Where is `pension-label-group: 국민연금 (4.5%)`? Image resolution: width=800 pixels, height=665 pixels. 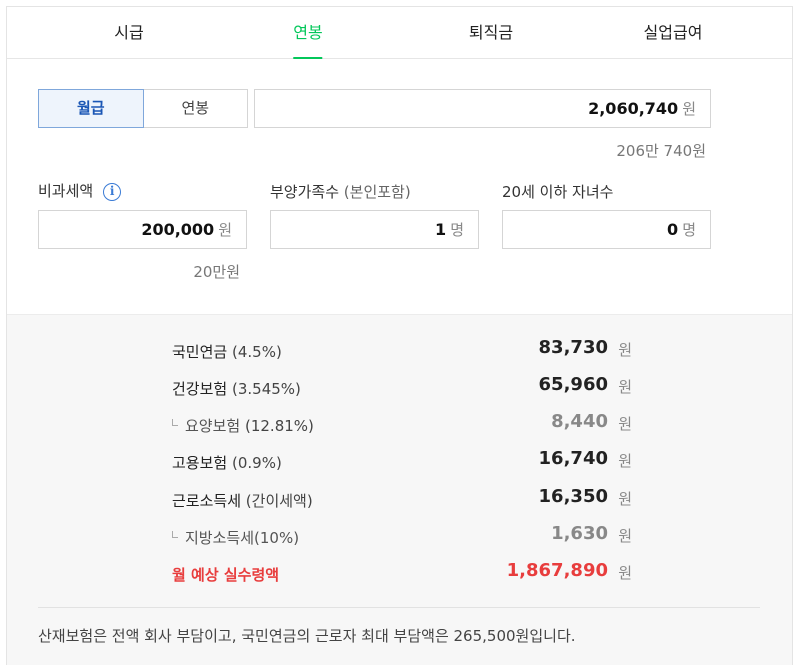 pension-label-group: 국민연금 (4.5%) is located at coordinates (227, 351).